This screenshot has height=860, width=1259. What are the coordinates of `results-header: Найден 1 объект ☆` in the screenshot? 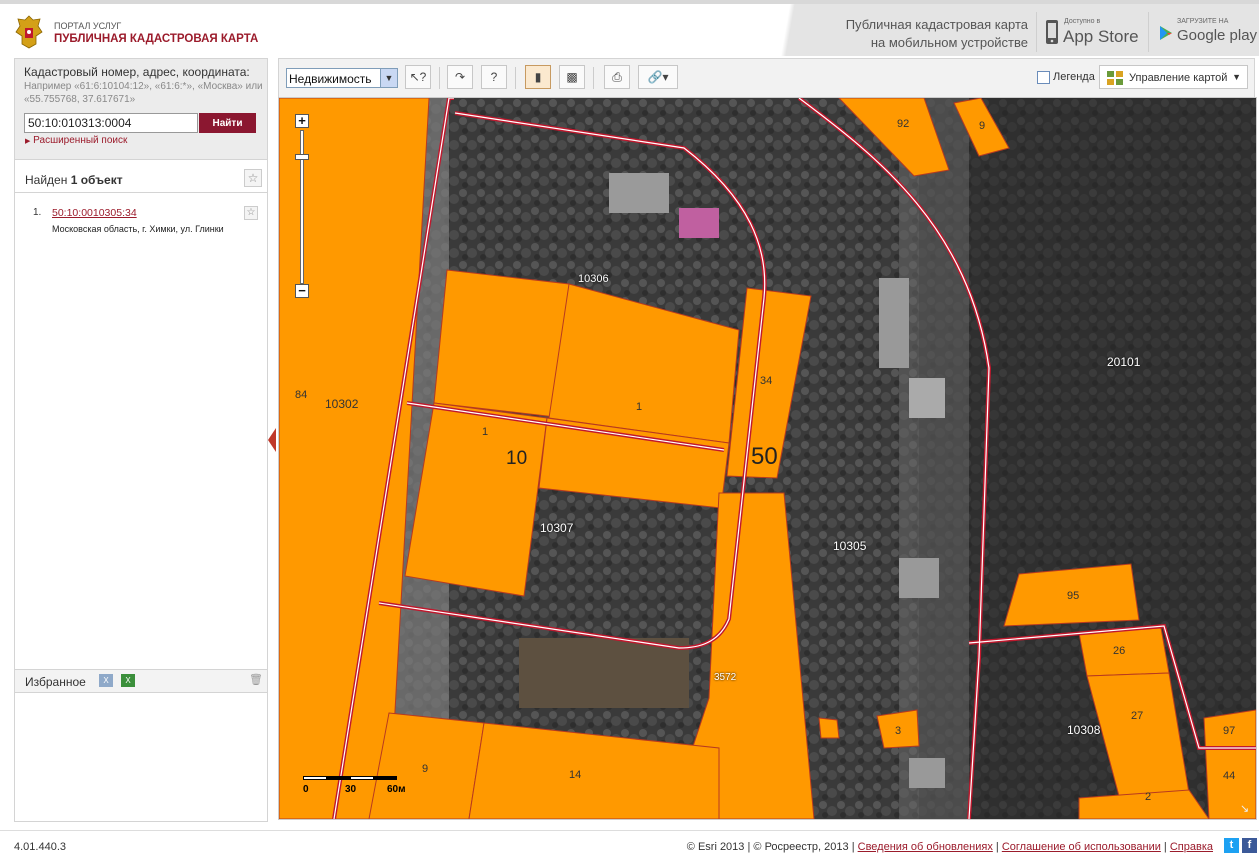 It's located at (141, 179).